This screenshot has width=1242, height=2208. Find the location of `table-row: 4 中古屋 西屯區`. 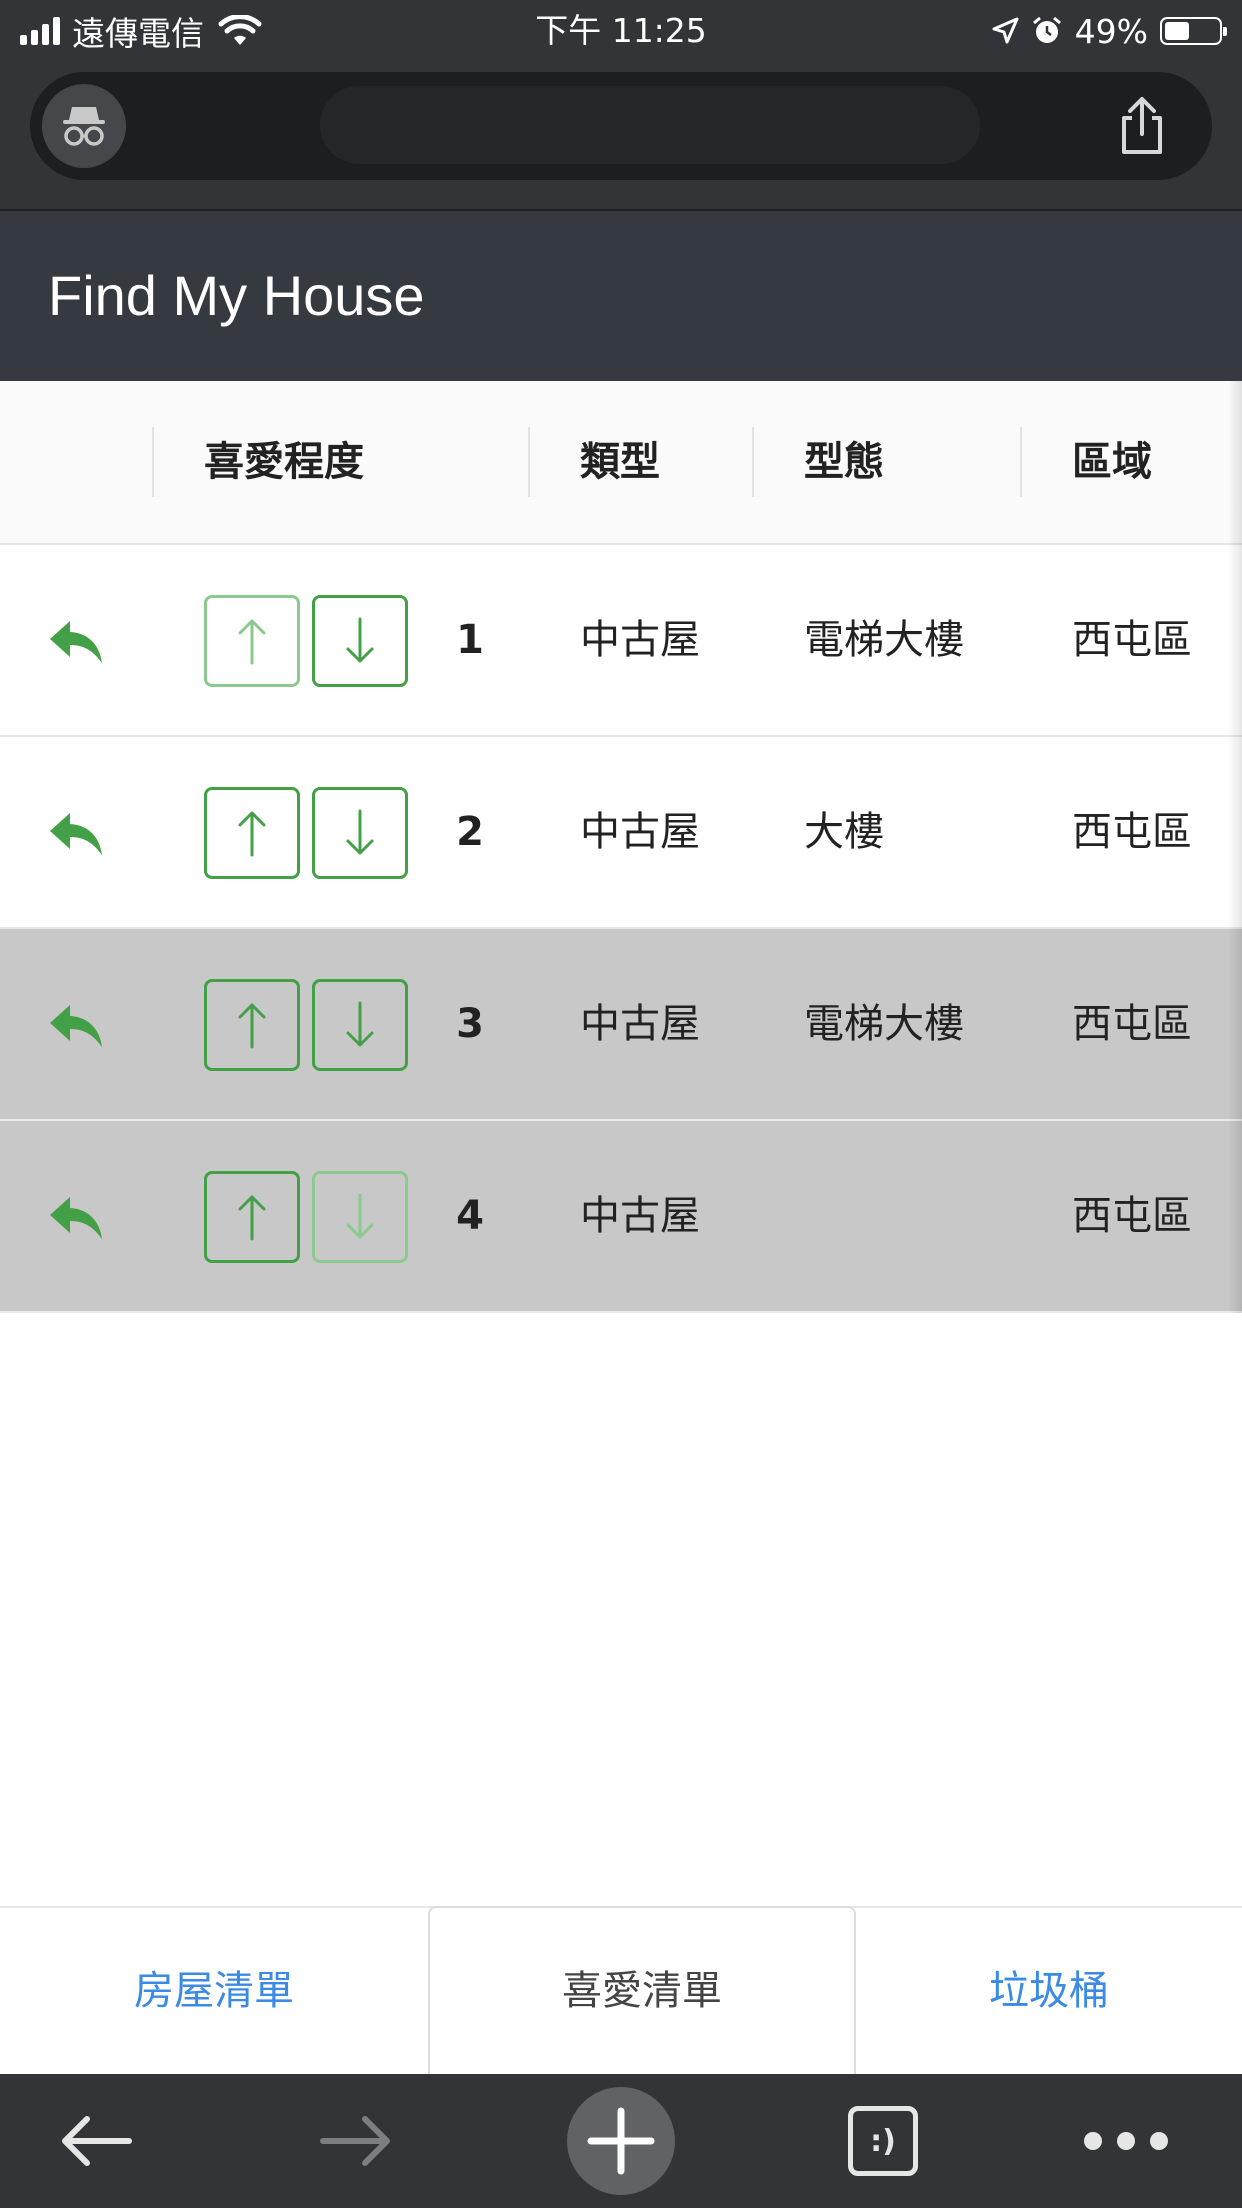

table-row: 4 中古屋 西屯區 is located at coordinates (621, 1217).